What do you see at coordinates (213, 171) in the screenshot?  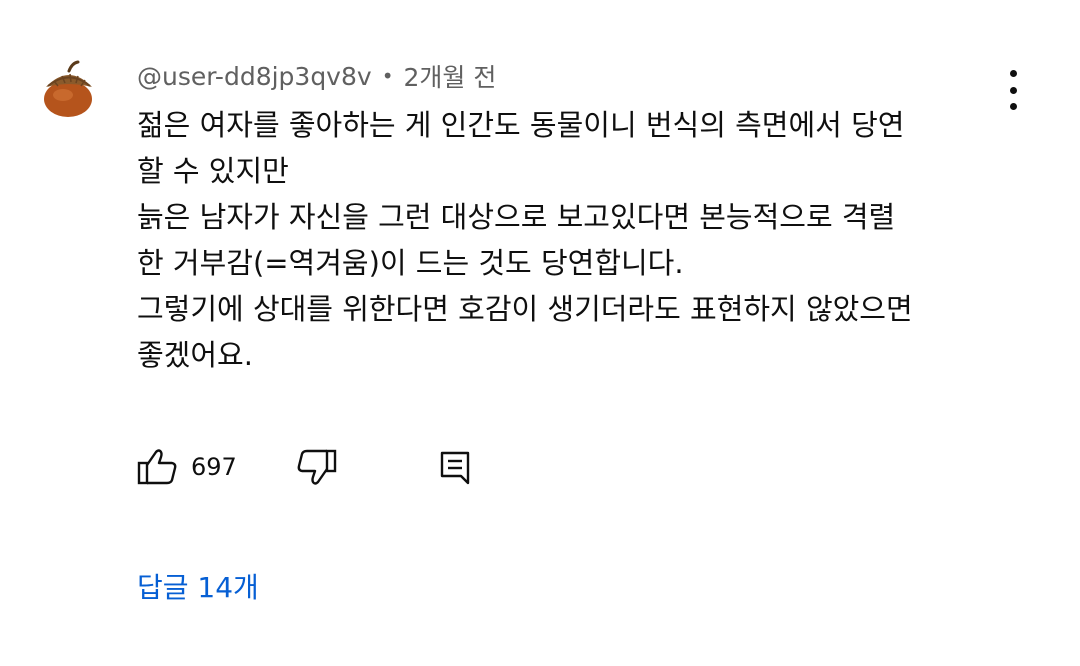 I see `comment-line: 할 수 있지만` at bounding box center [213, 171].